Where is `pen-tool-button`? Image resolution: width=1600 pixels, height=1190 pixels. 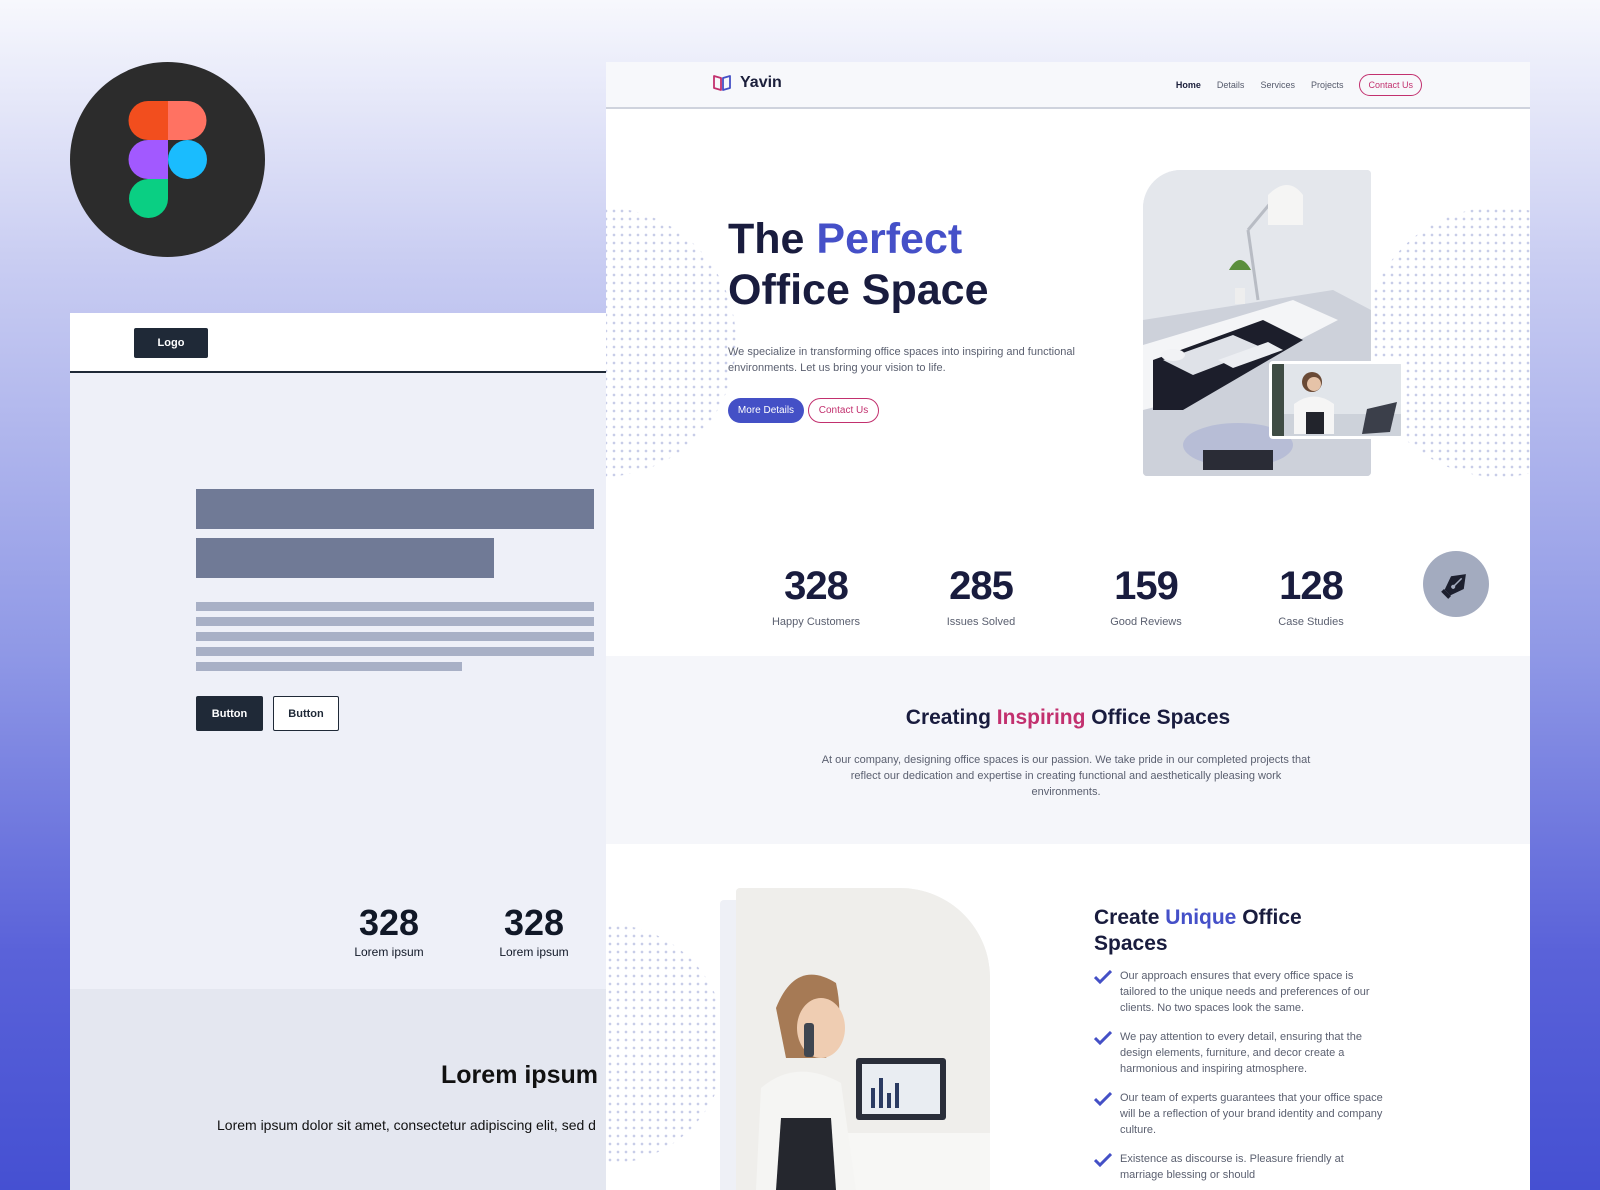
pen-tool-button is located at coordinates (1456, 584).